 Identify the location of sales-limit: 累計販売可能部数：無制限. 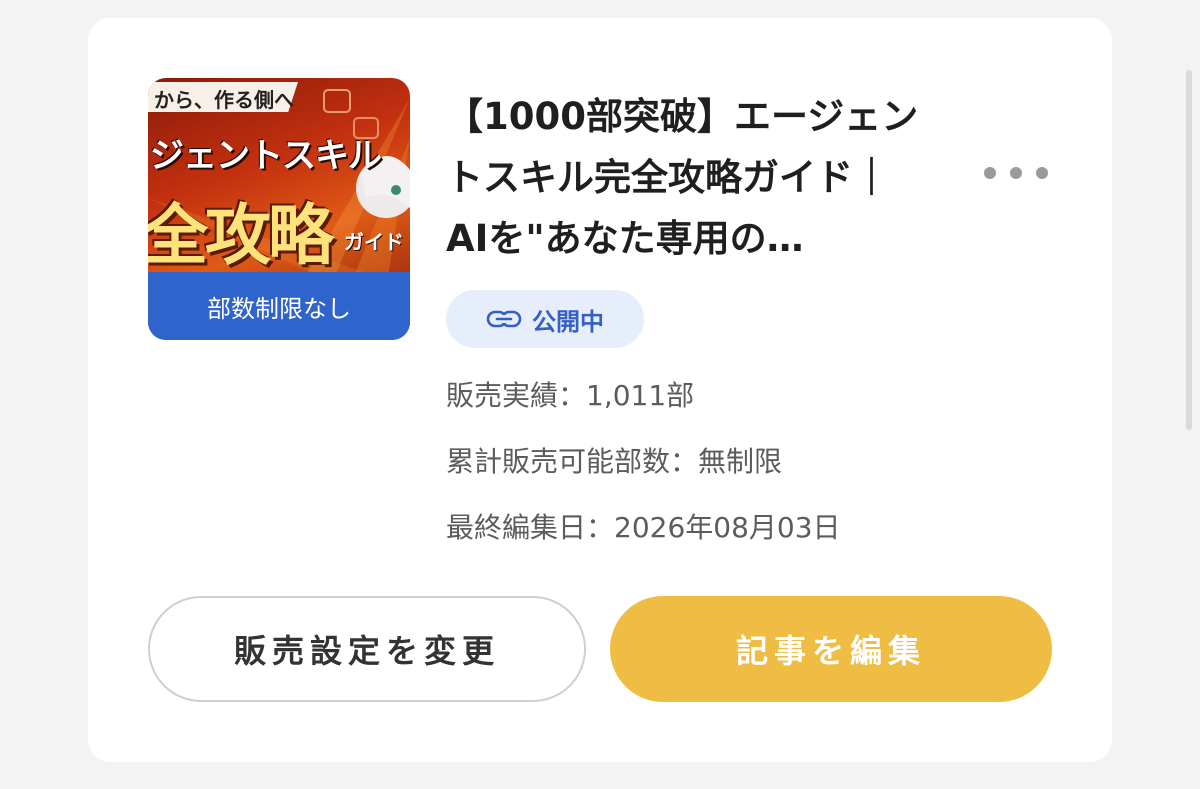
(614, 461).